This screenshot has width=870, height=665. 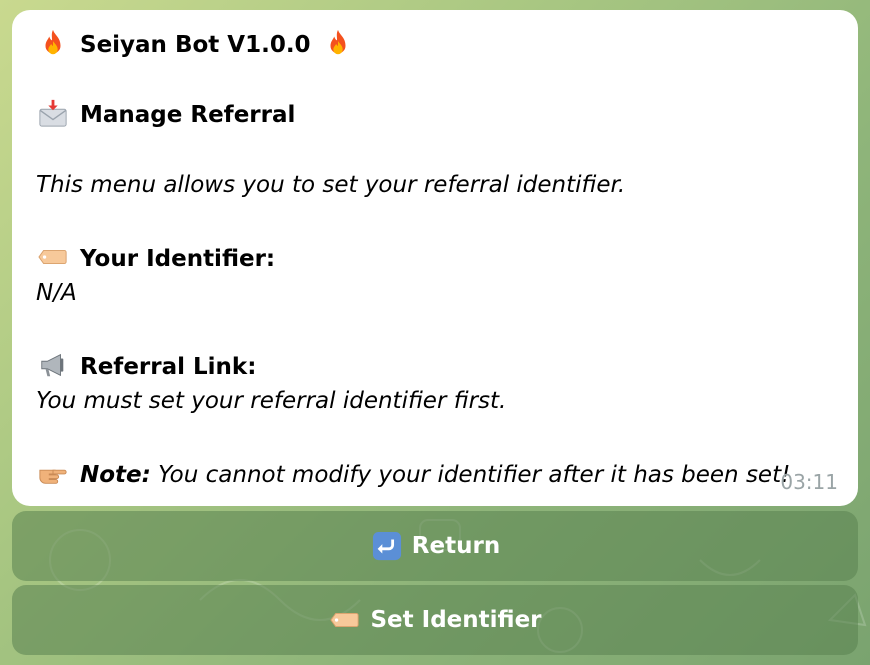 What do you see at coordinates (53, 113) in the screenshot?
I see `envelope-with-arrow-icon` at bounding box center [53, 113].